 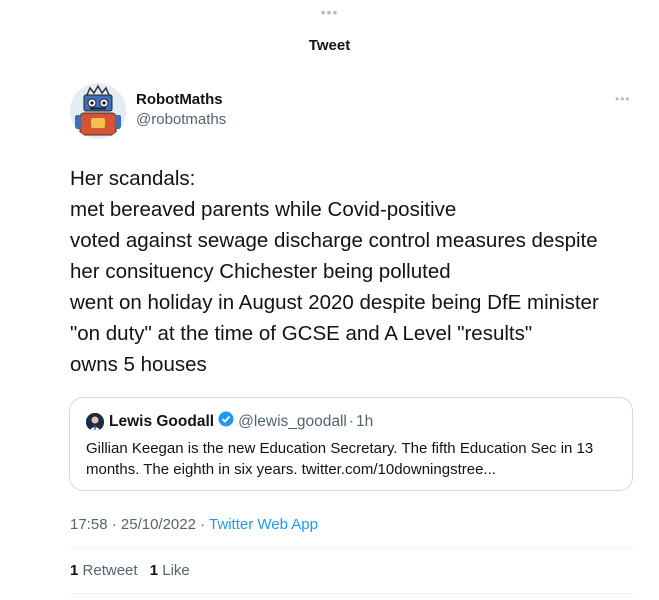 What do you see at coordinates (74, 570) in the screenshot?
I see `retweets-count: 1` at bounding box center [74, 570].